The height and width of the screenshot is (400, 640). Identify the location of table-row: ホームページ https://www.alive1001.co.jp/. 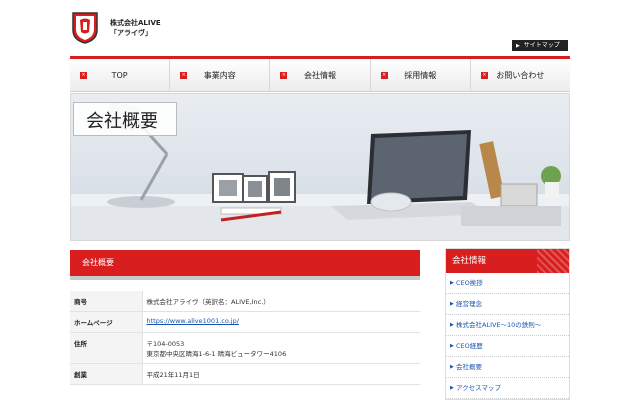
(245, 322).